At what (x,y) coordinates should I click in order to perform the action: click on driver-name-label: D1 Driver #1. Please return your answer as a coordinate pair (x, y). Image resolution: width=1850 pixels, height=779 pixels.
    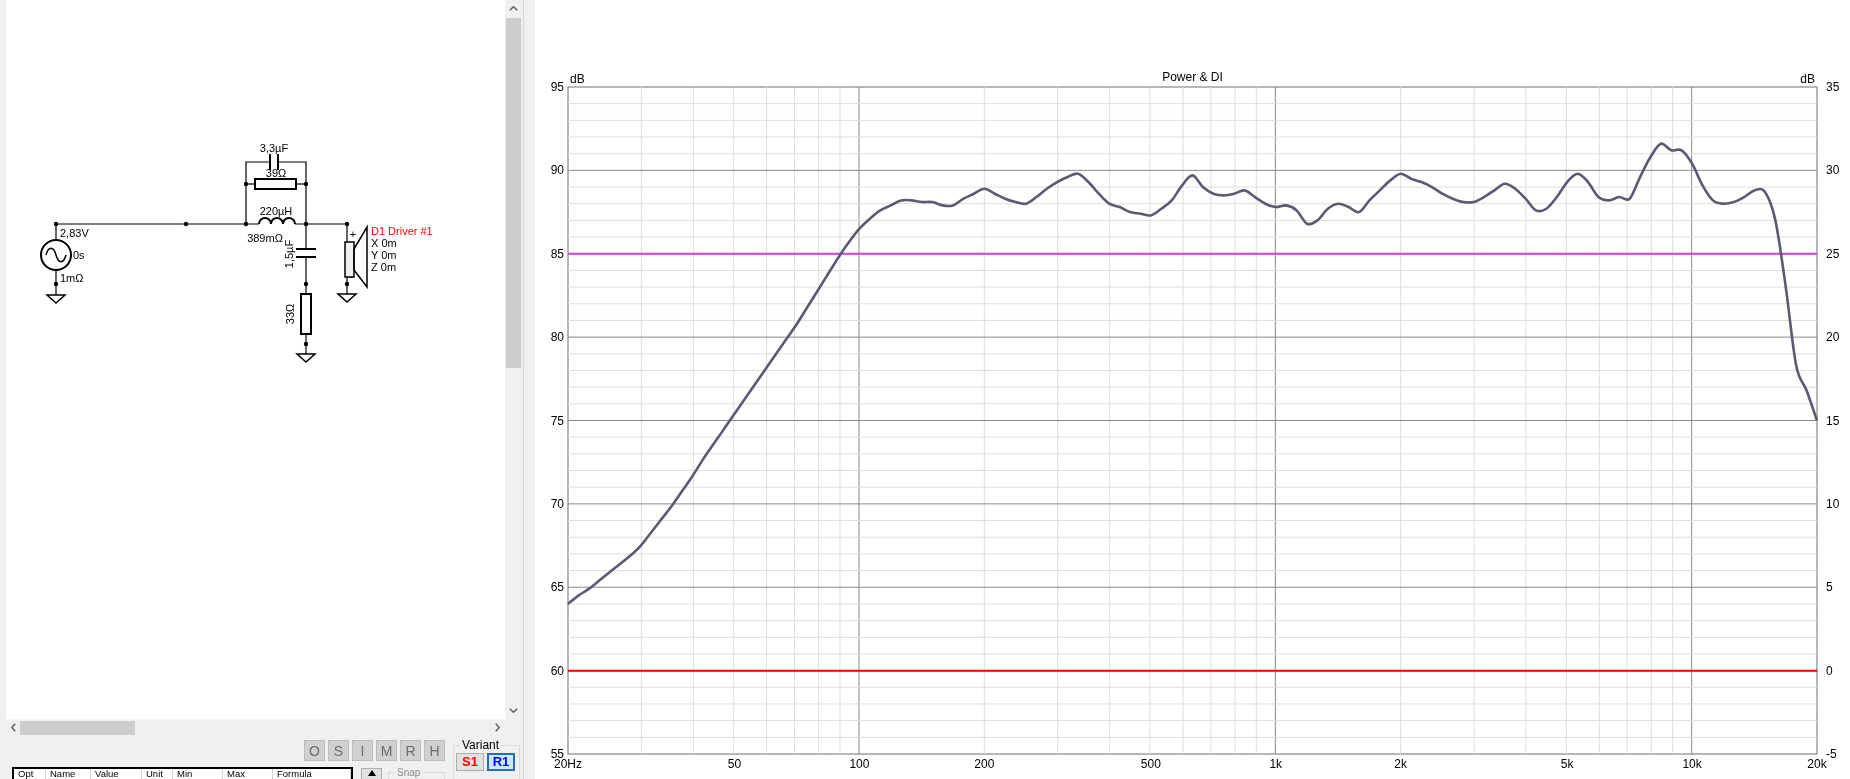
    Looking at the image, I should click on (402, 231).